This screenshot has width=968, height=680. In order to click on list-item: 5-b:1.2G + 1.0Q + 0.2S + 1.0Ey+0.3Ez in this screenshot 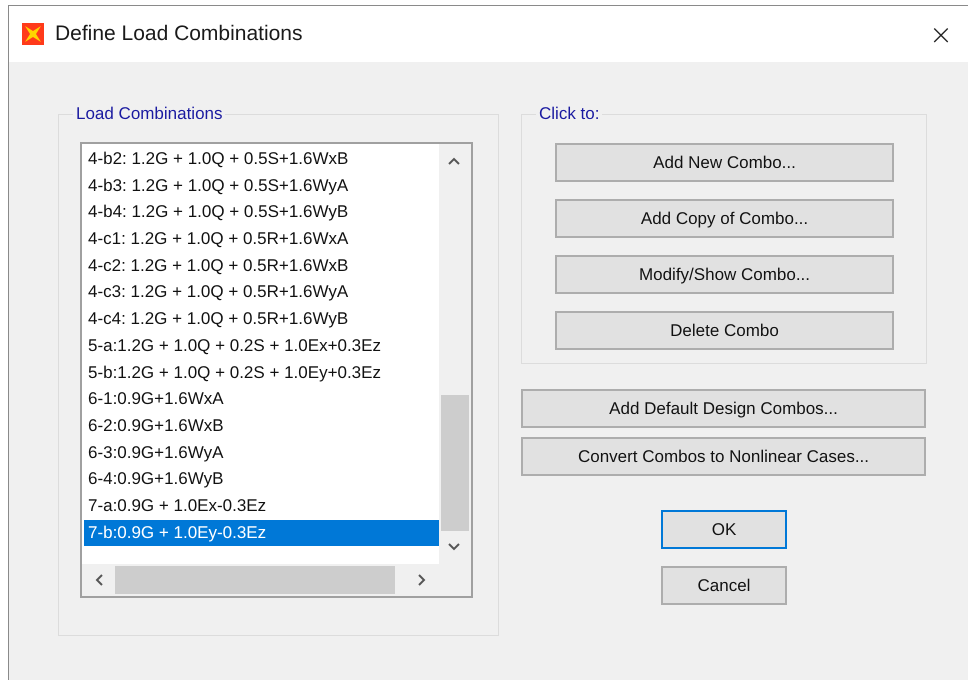, I will do `click(261, 373)`.